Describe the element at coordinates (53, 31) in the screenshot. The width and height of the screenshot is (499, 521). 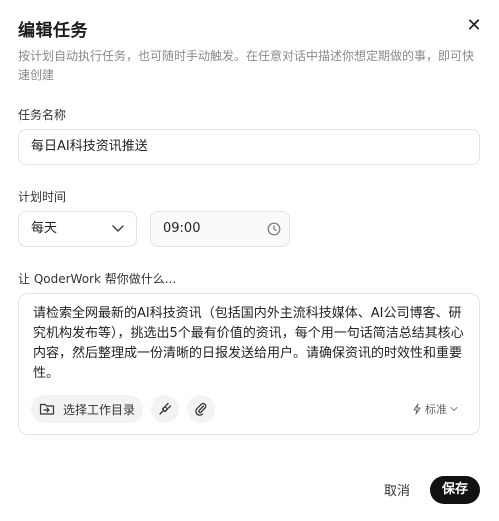
I see `dialog-title: 编辑任务` at that location.